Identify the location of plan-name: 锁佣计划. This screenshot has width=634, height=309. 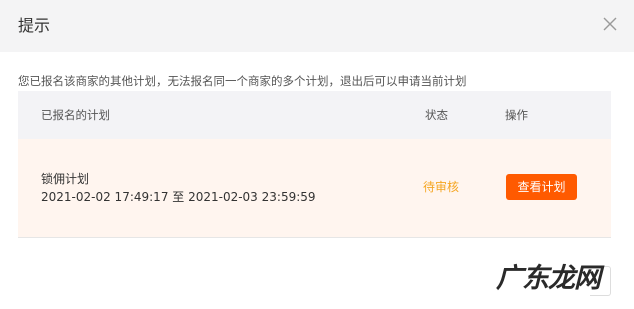
(65, 179).